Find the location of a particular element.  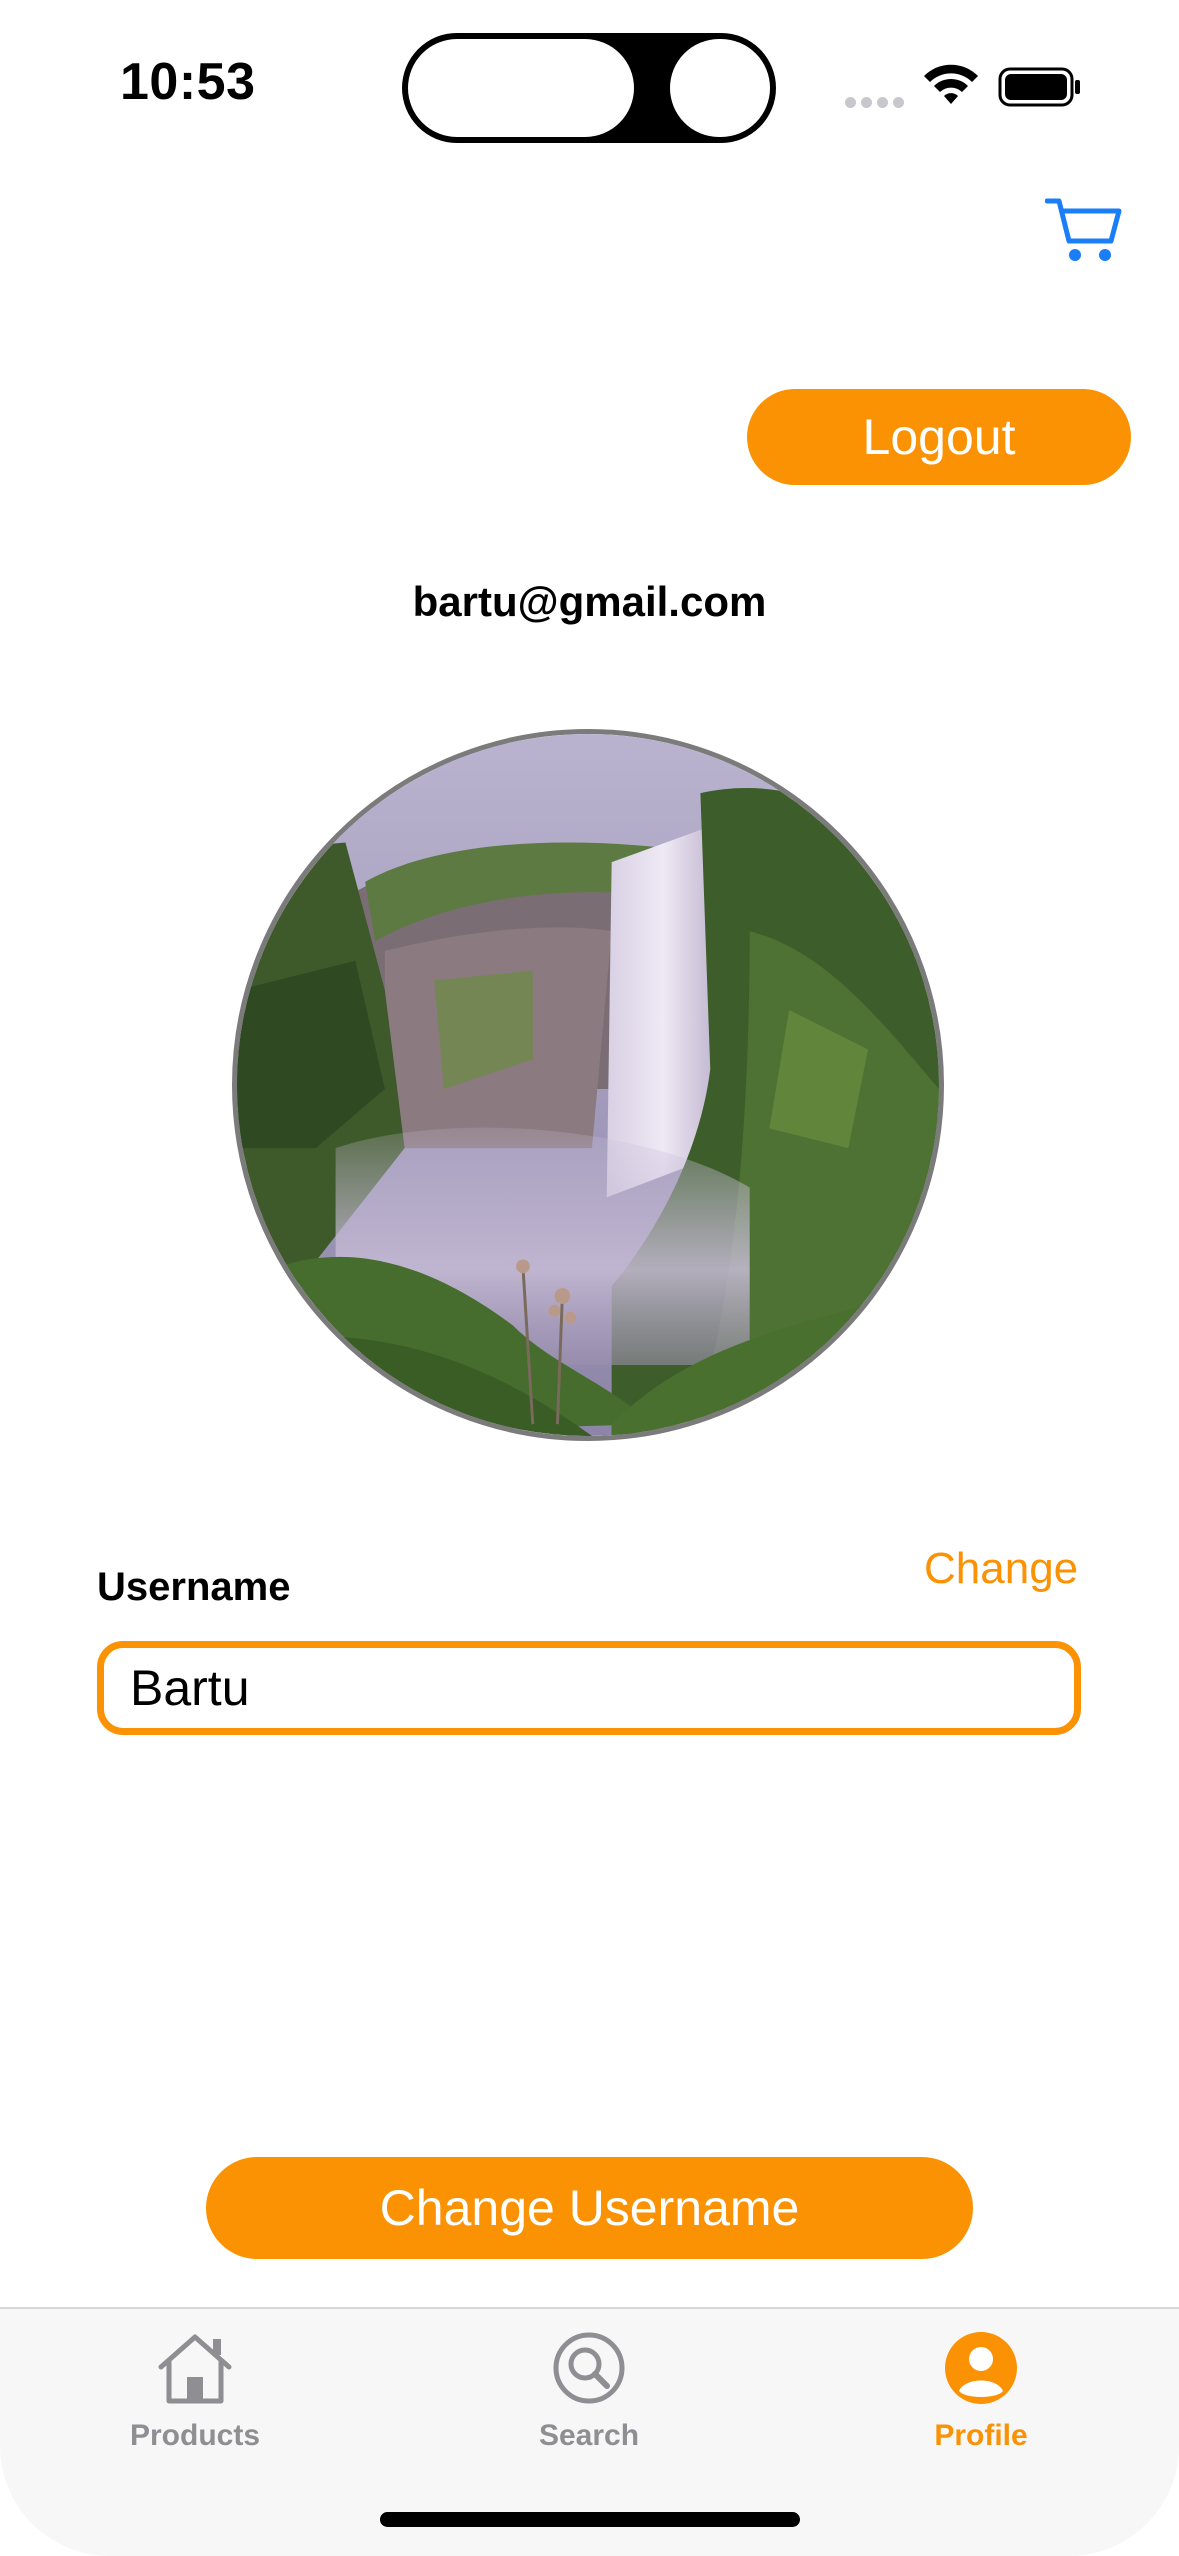

username-input is located at coordinates (589, 1688).